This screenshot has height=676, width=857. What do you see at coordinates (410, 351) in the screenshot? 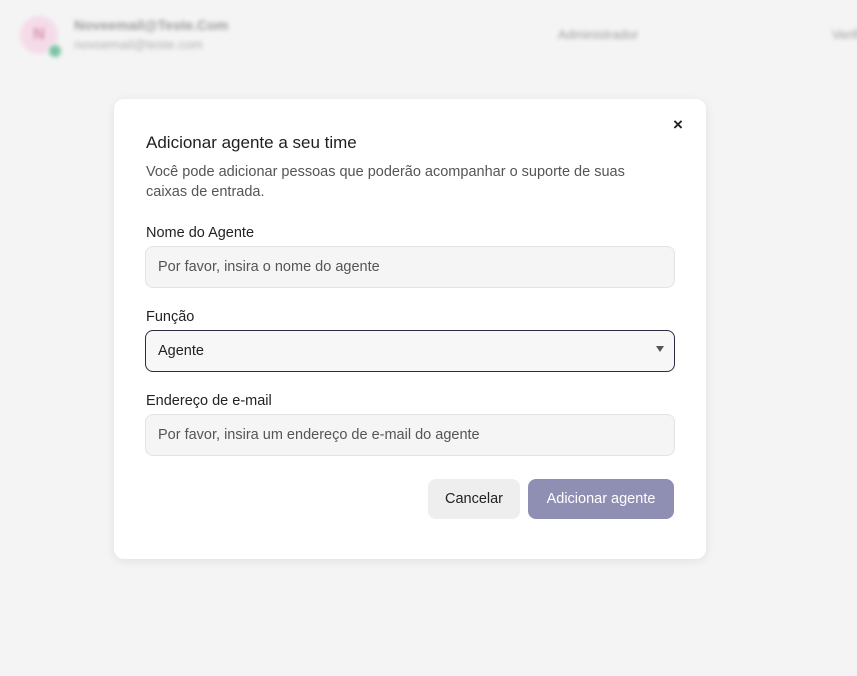
I see `role-select: Agente` at bounding box center [410, 351].